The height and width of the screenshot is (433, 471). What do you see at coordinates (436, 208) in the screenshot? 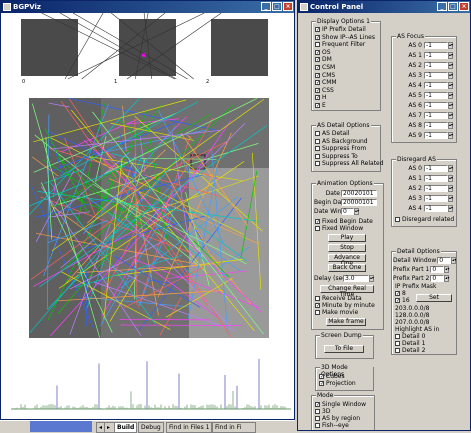
I see `disregard-as-input-4: -1` at bounding box center [436, 208].